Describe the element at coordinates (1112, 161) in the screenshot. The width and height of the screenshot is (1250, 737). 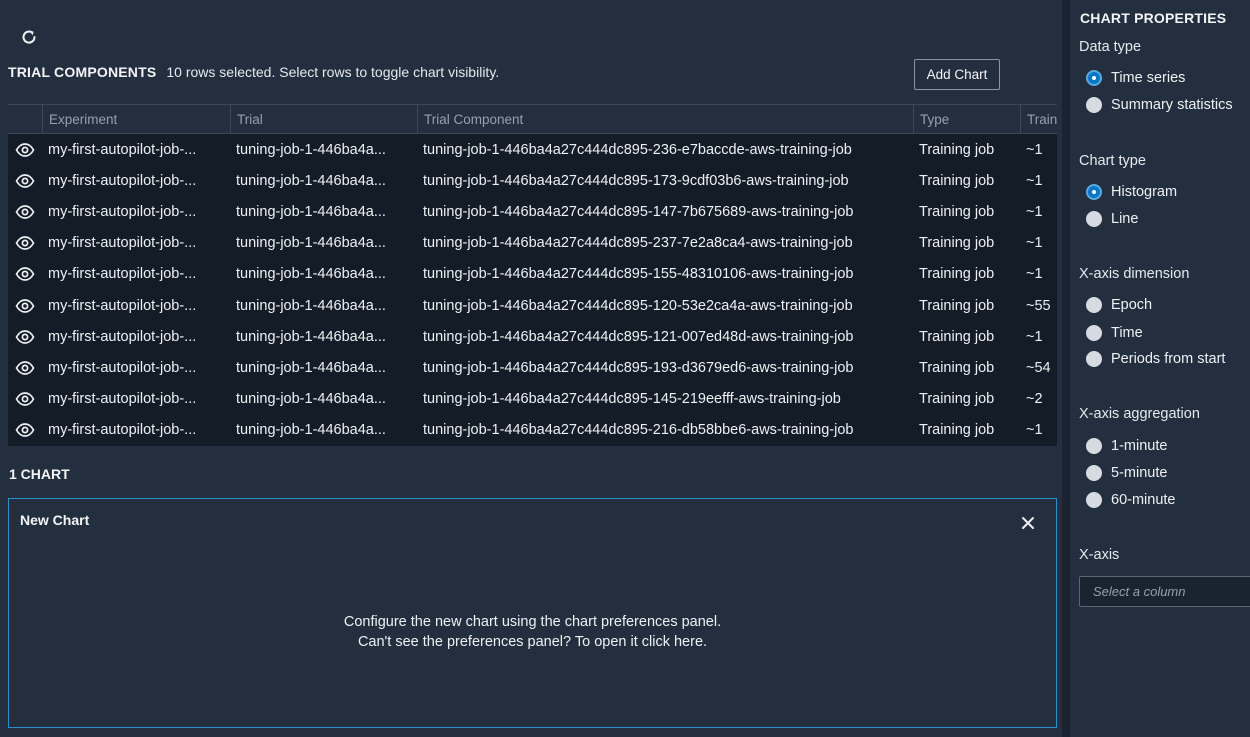
I see `chart-type-label: Chart type` at that location.